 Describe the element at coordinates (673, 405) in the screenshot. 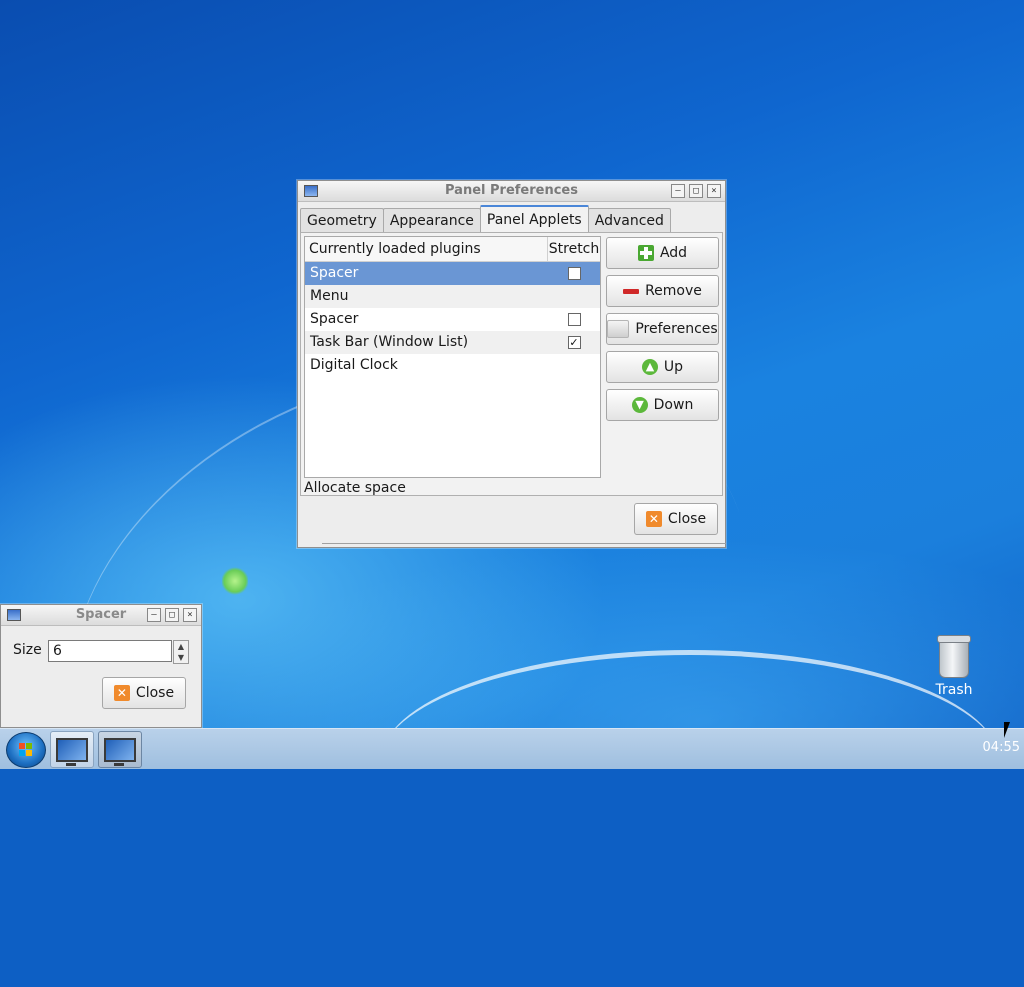

I see `down-label: Down` at that location.